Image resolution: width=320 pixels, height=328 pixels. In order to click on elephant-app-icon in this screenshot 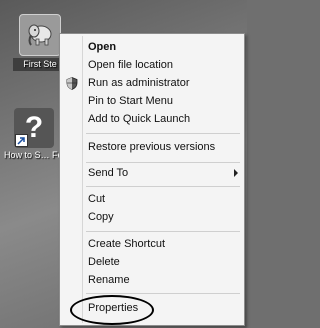, I will do `click(40, 35)`.